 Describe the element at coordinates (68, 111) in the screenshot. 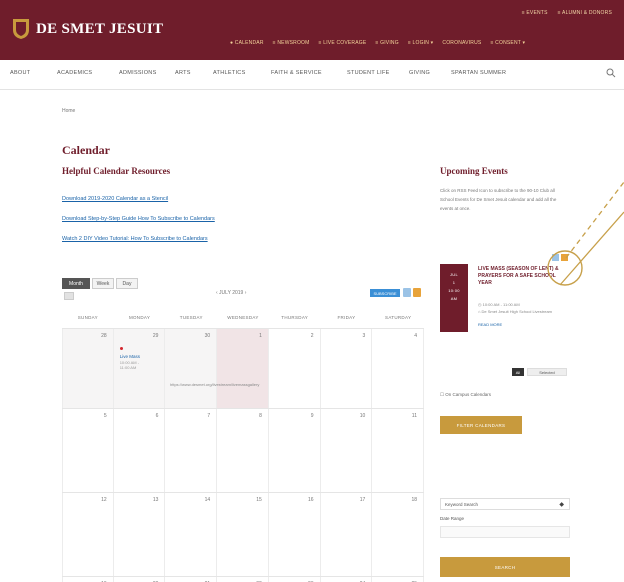

I see `breadcrumb: Home` at that location.